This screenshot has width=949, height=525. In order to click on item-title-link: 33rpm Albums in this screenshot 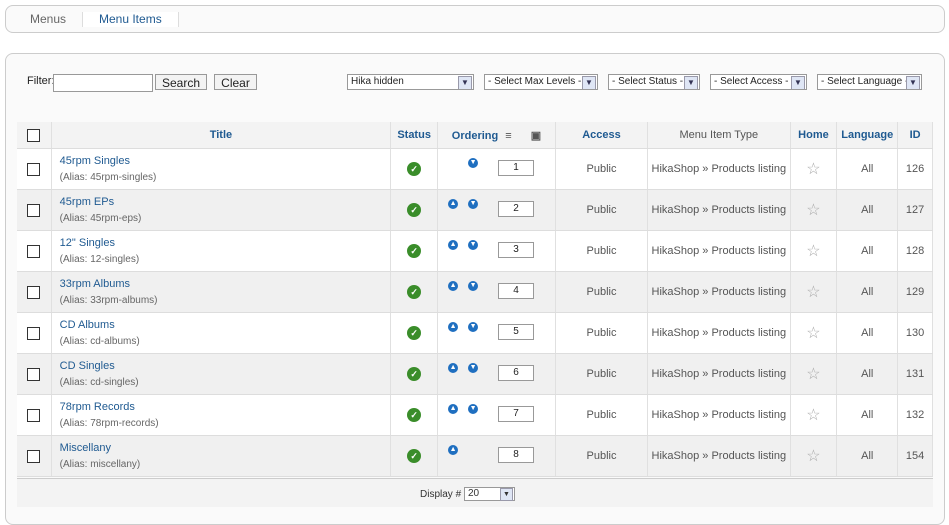, I will do `click(225, 284)`.